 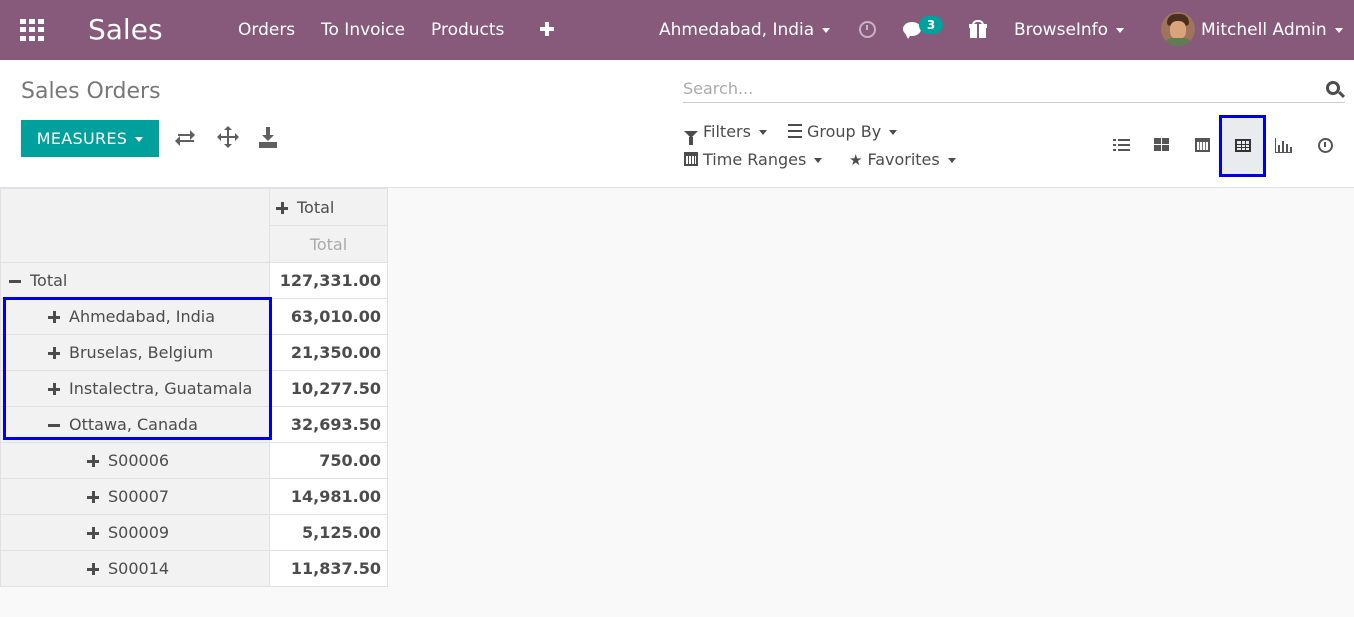 I want to click on pivot-row-header: Ottawa, Canada, so click(x=135, y=424).